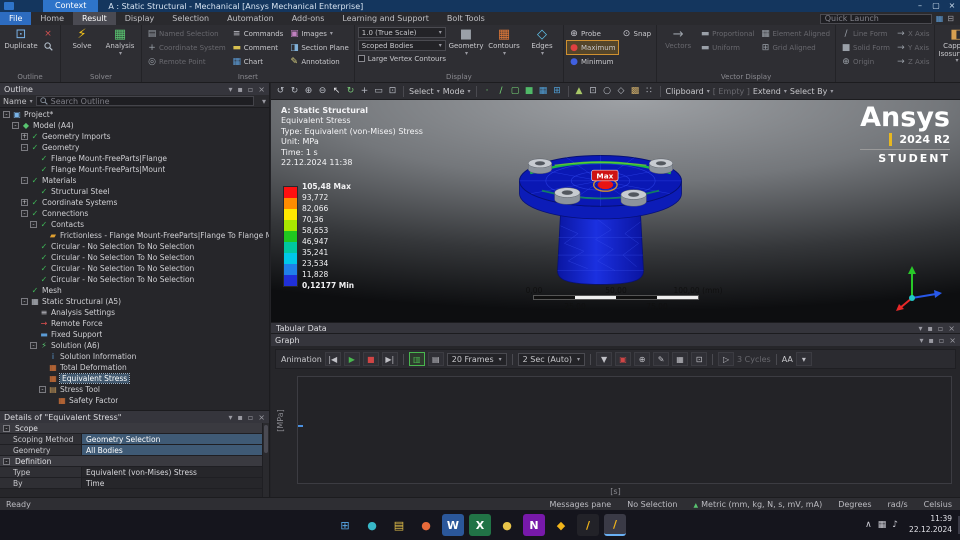  What do you see at coordinates (280, 91) in the screenshot?
I see `view-undo-button: ↺` at bounding box center [280, 91].